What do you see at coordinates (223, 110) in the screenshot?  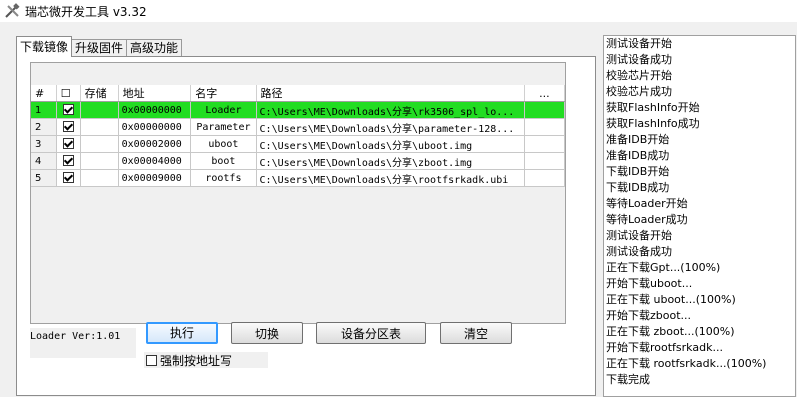 I see `row-name: Loader` at bounding box center [223, 110].